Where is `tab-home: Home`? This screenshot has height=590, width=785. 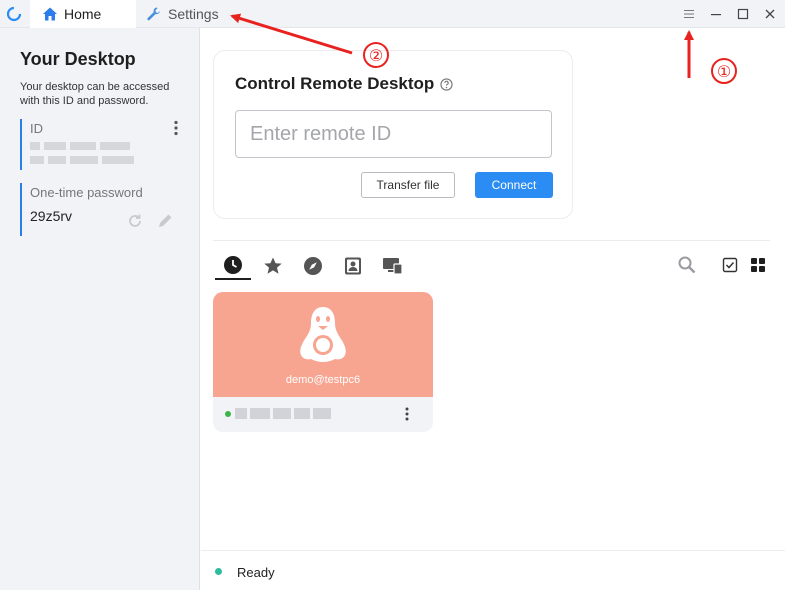 tab-home: Home is located at coordinates (83, 14).